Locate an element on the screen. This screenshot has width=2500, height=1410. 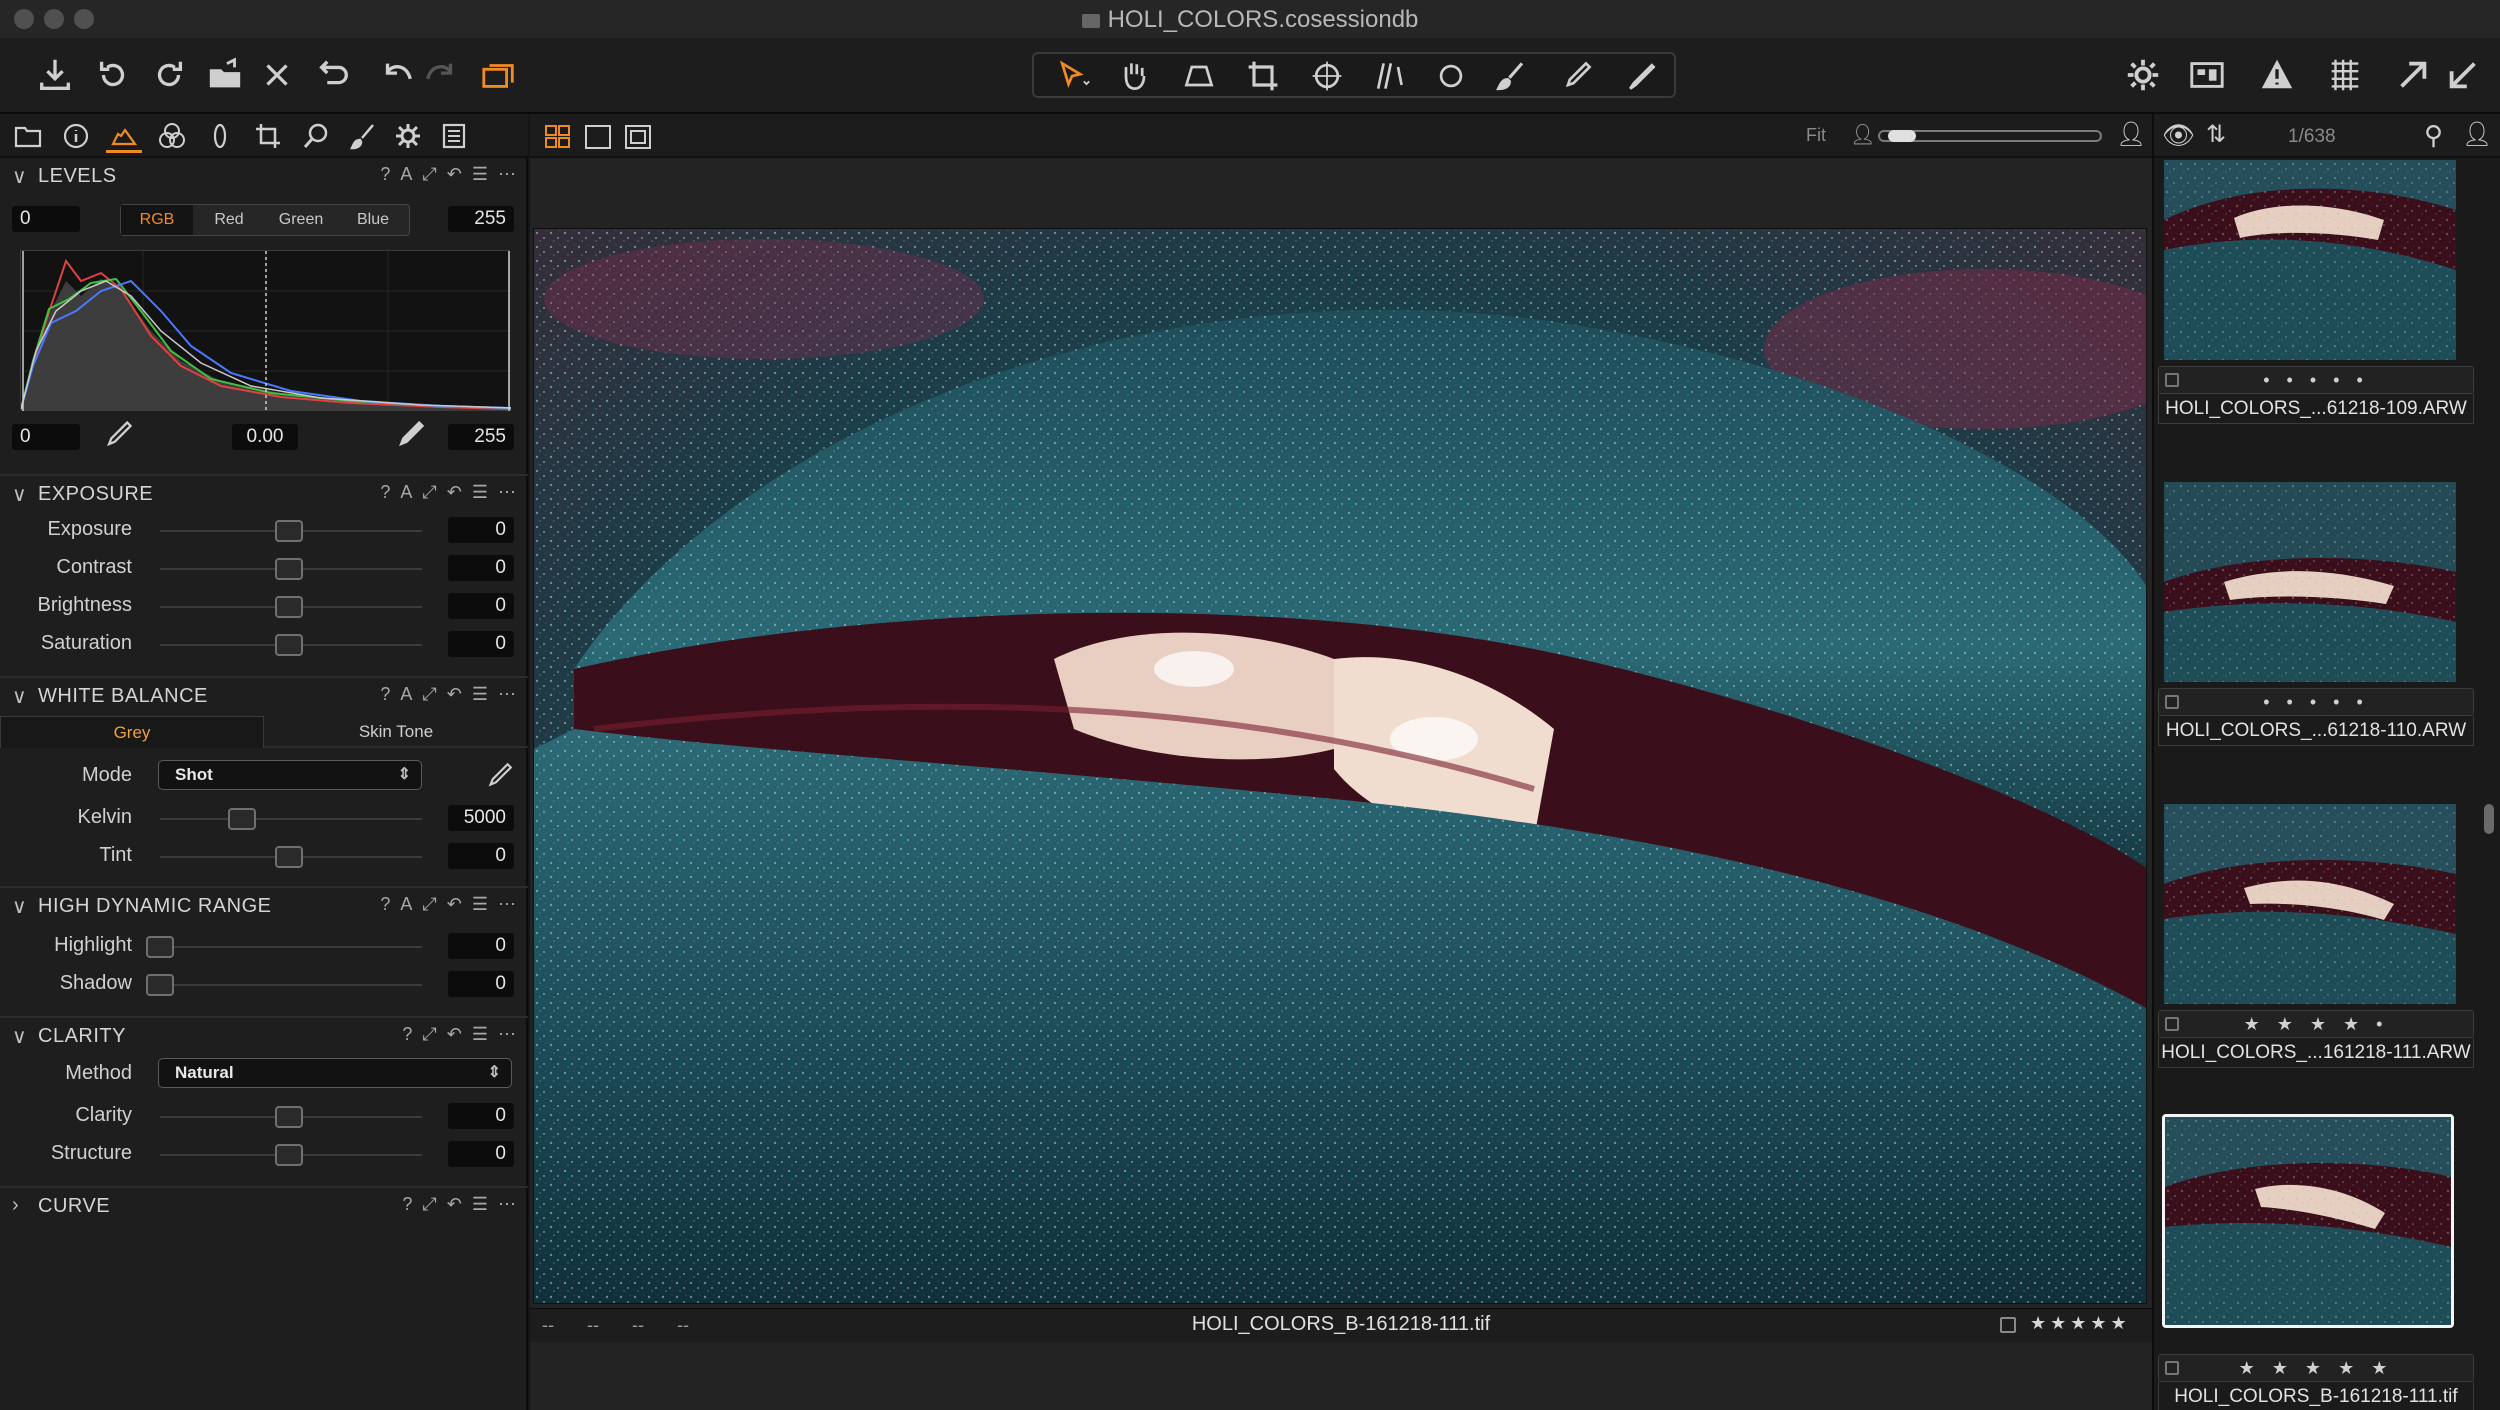
clarity-slider-knob is located at coordinates (289, 1117).